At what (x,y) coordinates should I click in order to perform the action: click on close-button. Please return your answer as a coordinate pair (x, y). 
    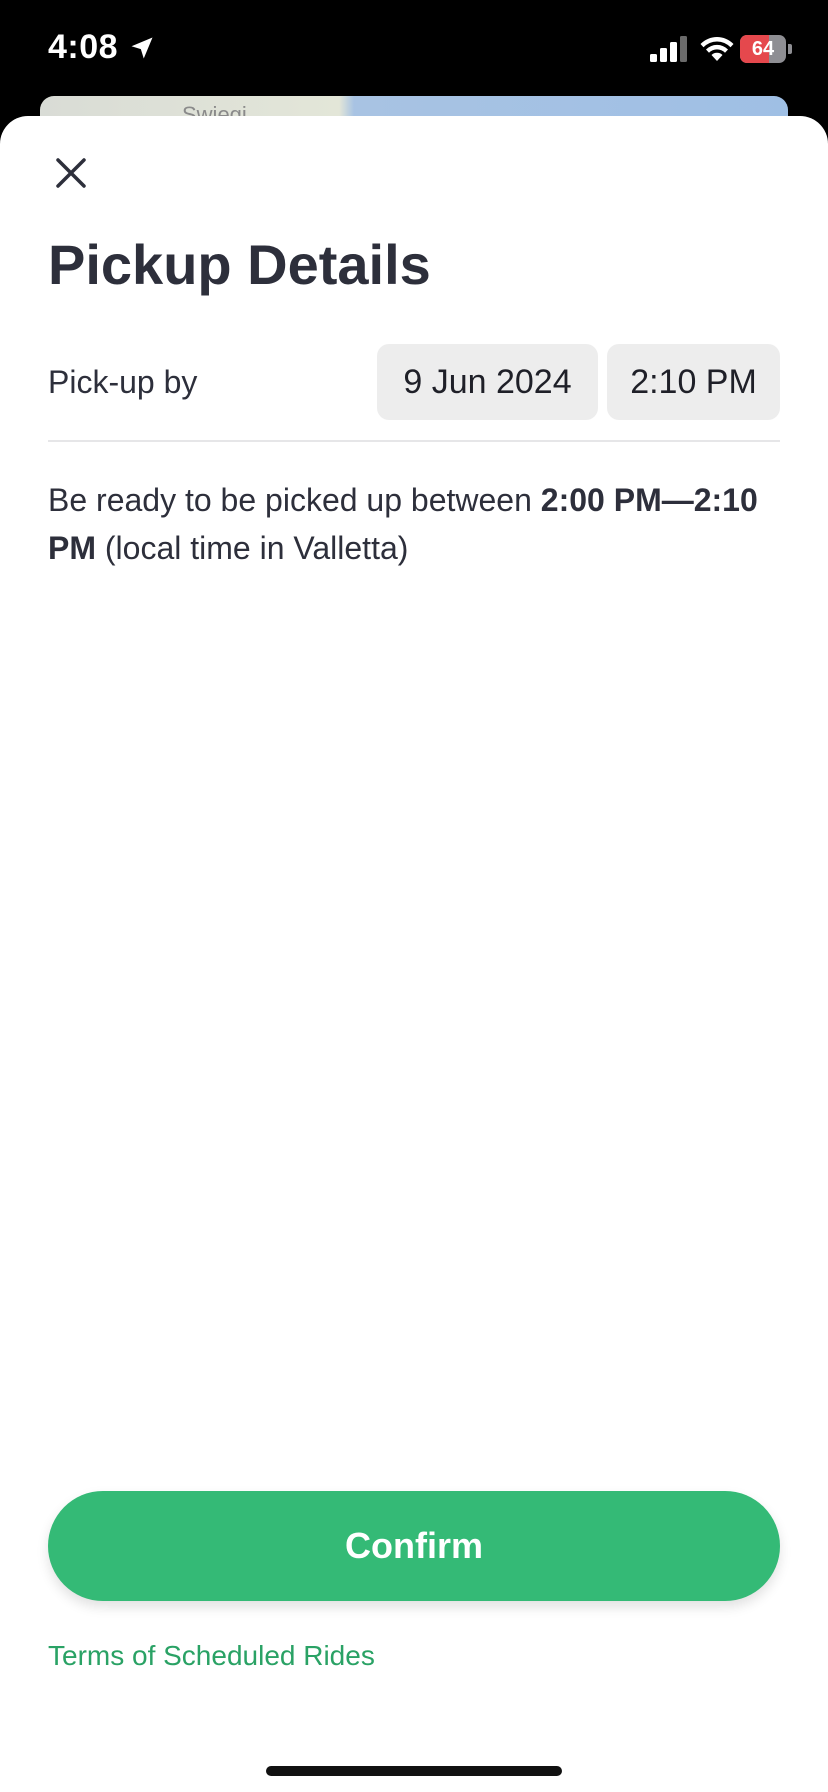
    Looking at the image, I should click on (71, 173).